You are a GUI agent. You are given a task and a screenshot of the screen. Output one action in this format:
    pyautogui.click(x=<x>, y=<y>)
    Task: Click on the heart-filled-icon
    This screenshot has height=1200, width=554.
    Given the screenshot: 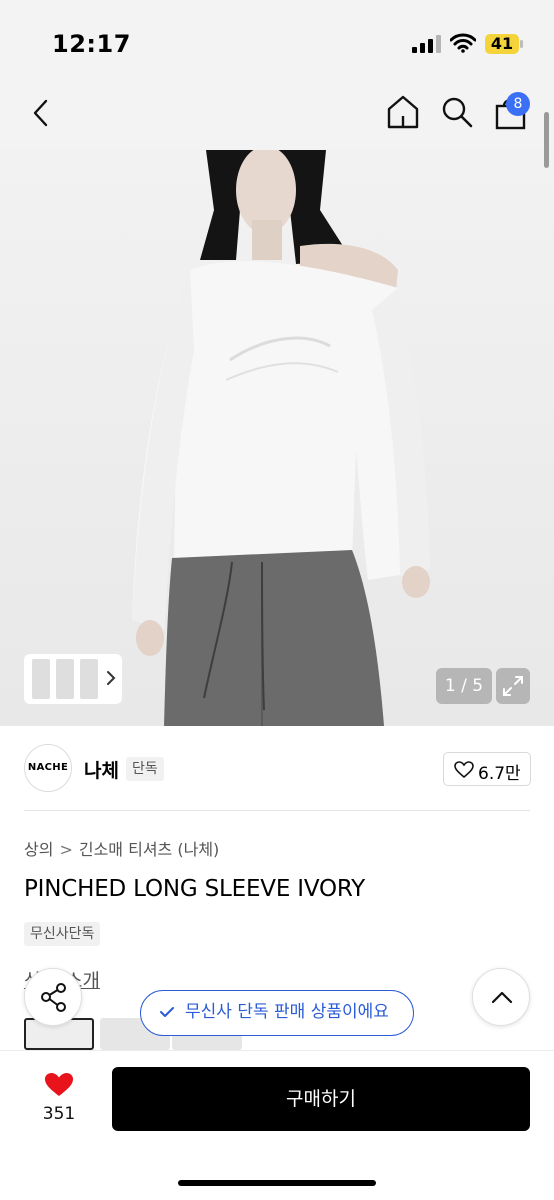 What is the action you would take?
    pyautogui.click(x=59, y=1084)
    